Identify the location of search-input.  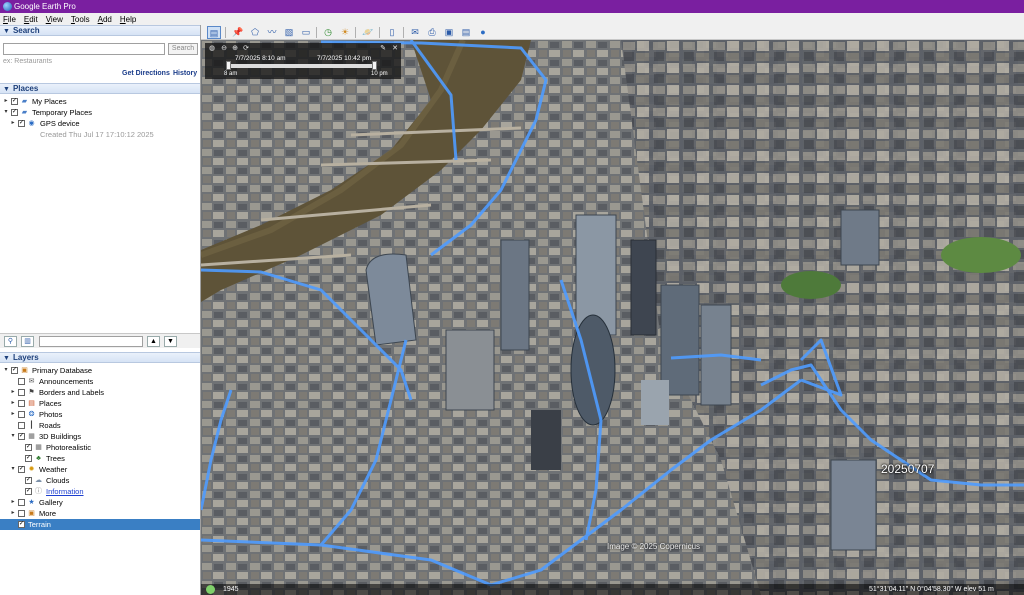
(84, 49).